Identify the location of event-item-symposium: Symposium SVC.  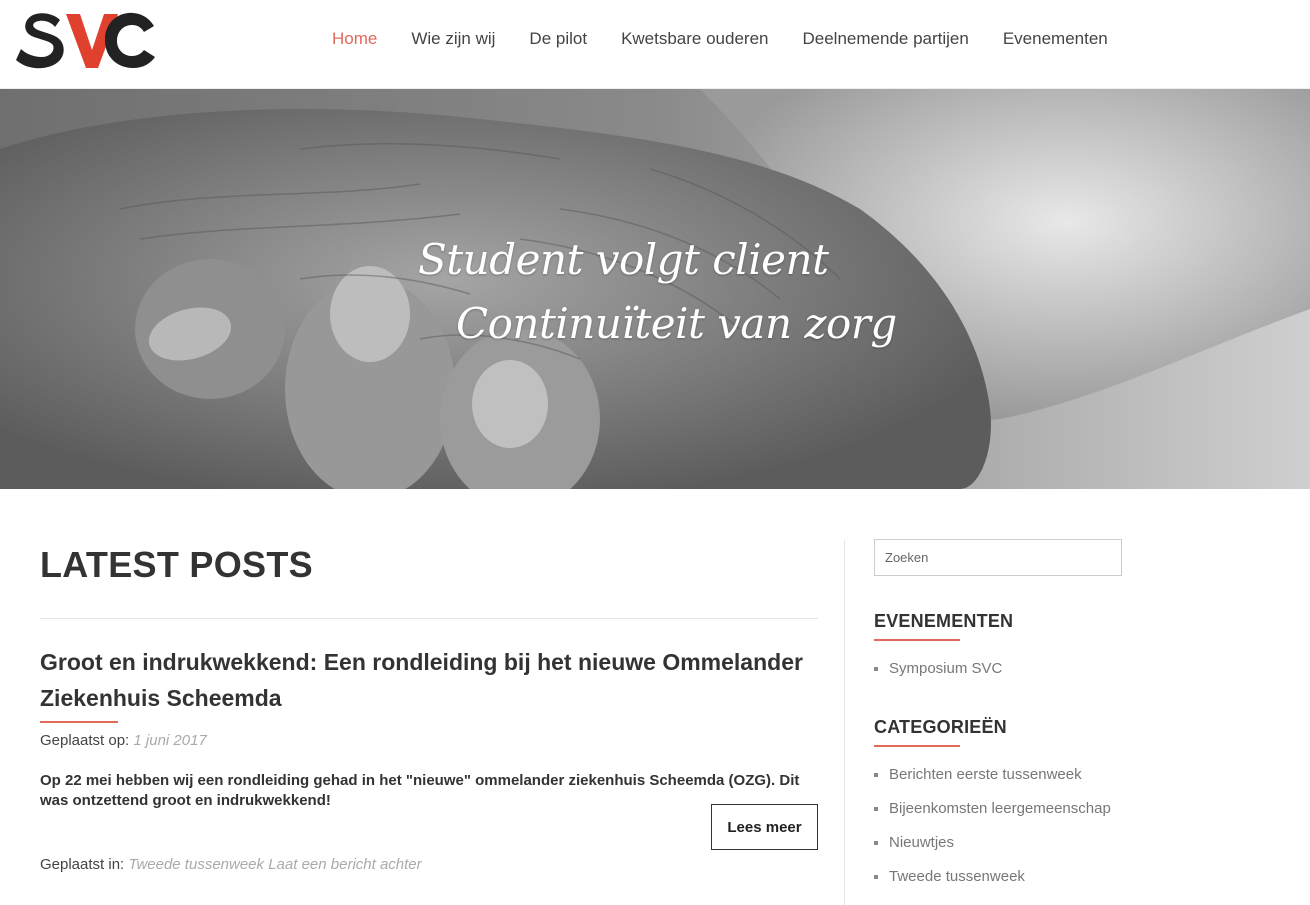
(994, 669).